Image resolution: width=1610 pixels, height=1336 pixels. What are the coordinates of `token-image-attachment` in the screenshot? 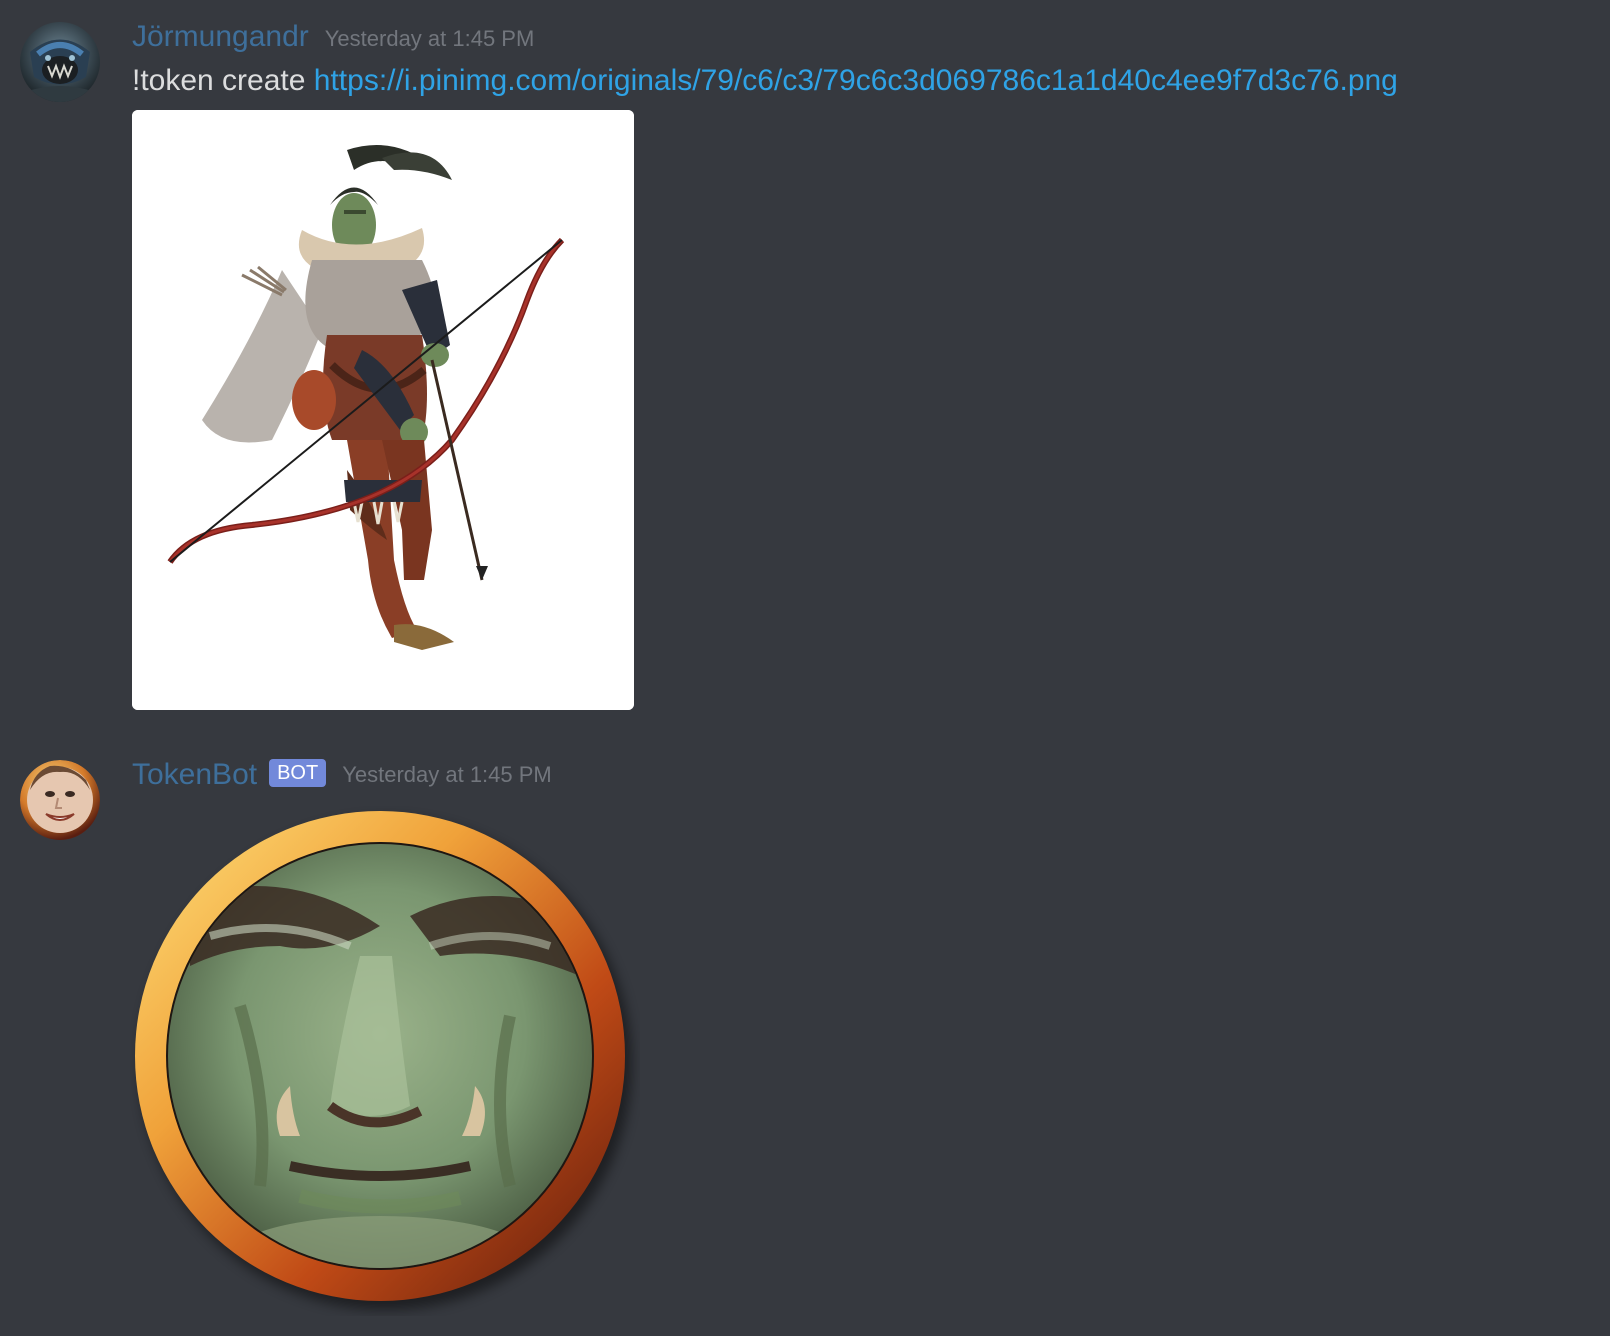 It's located at (385, 1061).